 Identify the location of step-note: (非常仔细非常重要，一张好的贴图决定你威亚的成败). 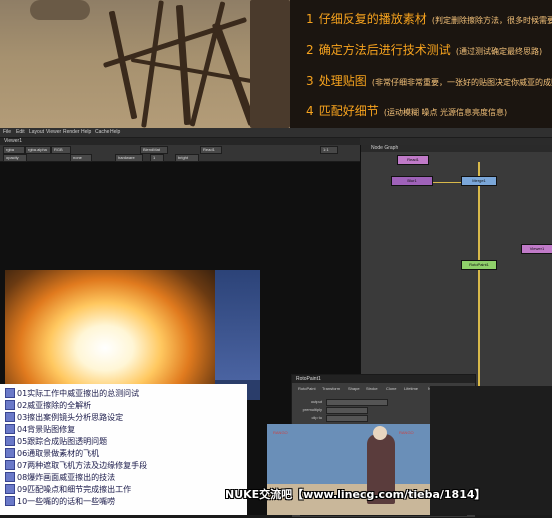
(461, 82).